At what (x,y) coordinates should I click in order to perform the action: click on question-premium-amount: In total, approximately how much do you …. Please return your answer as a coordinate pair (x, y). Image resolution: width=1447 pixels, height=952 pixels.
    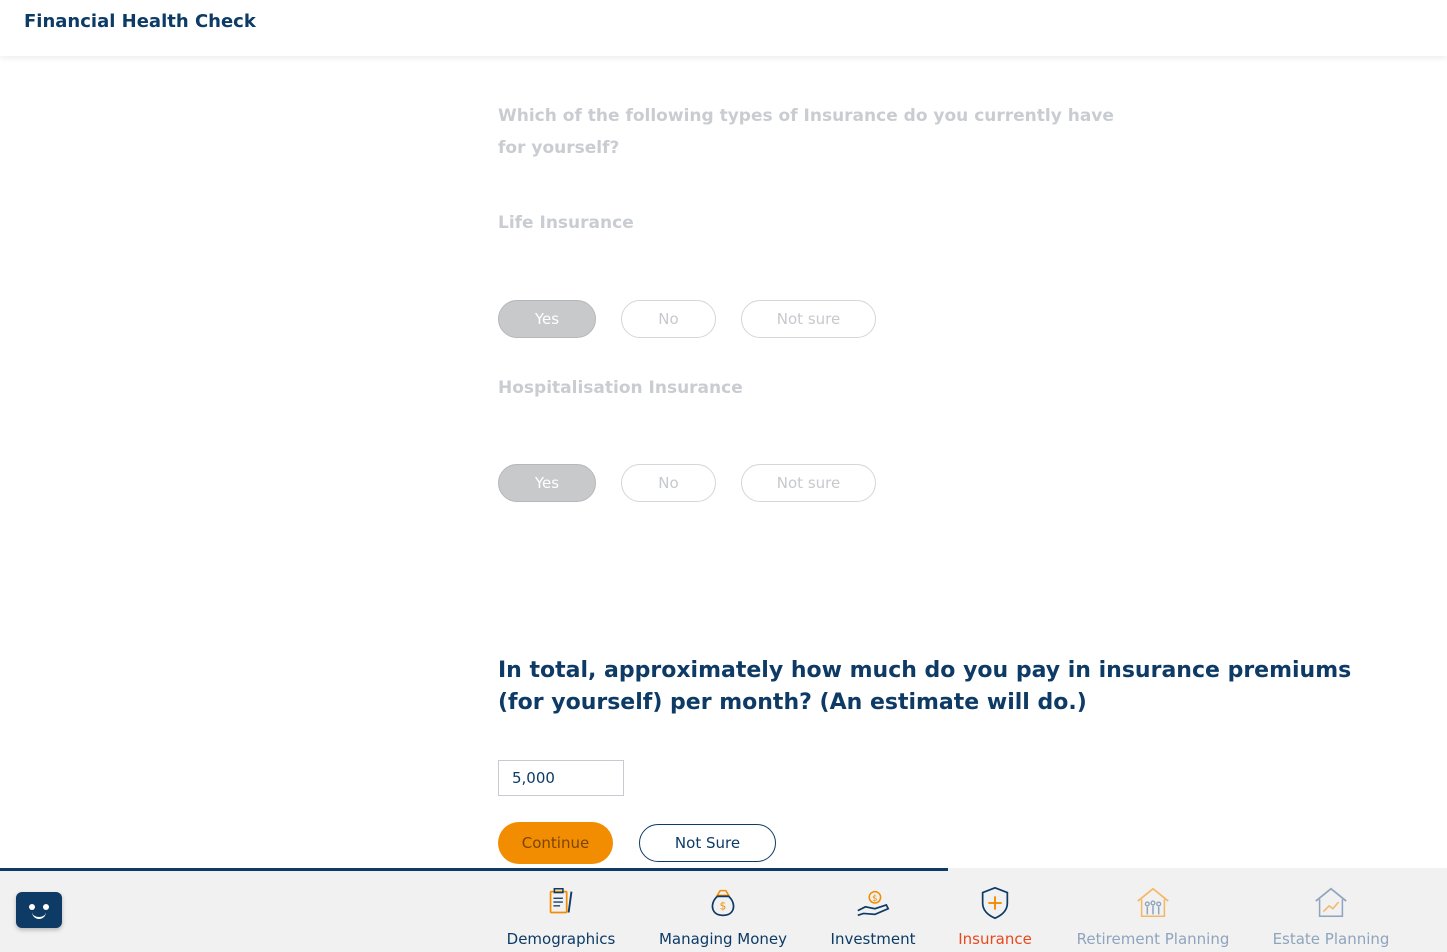
    Looking at the image, I should click on (925, 686).